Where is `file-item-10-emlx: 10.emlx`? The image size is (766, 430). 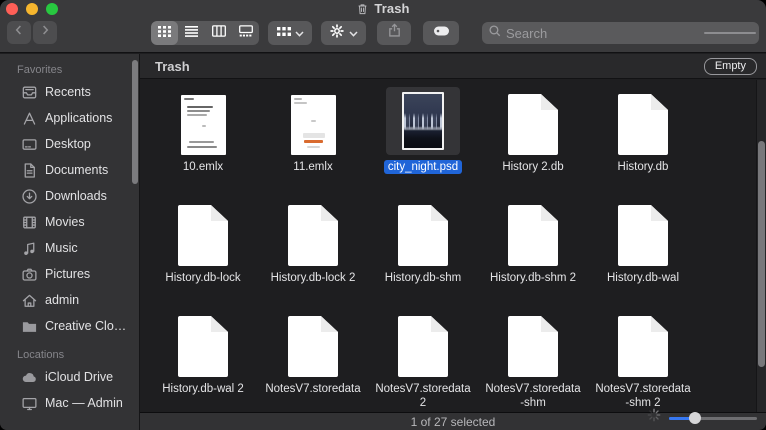
file-item-10-emlx: 10.emlx is located at coordinates (203, 135).